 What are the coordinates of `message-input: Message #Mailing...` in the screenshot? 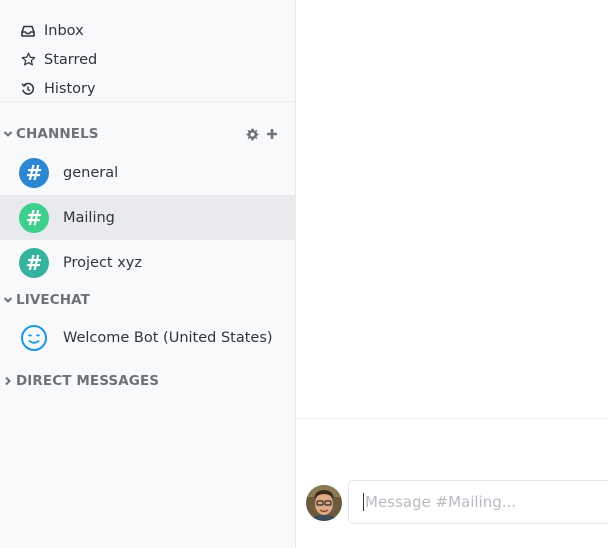 It's located at (478, 502).